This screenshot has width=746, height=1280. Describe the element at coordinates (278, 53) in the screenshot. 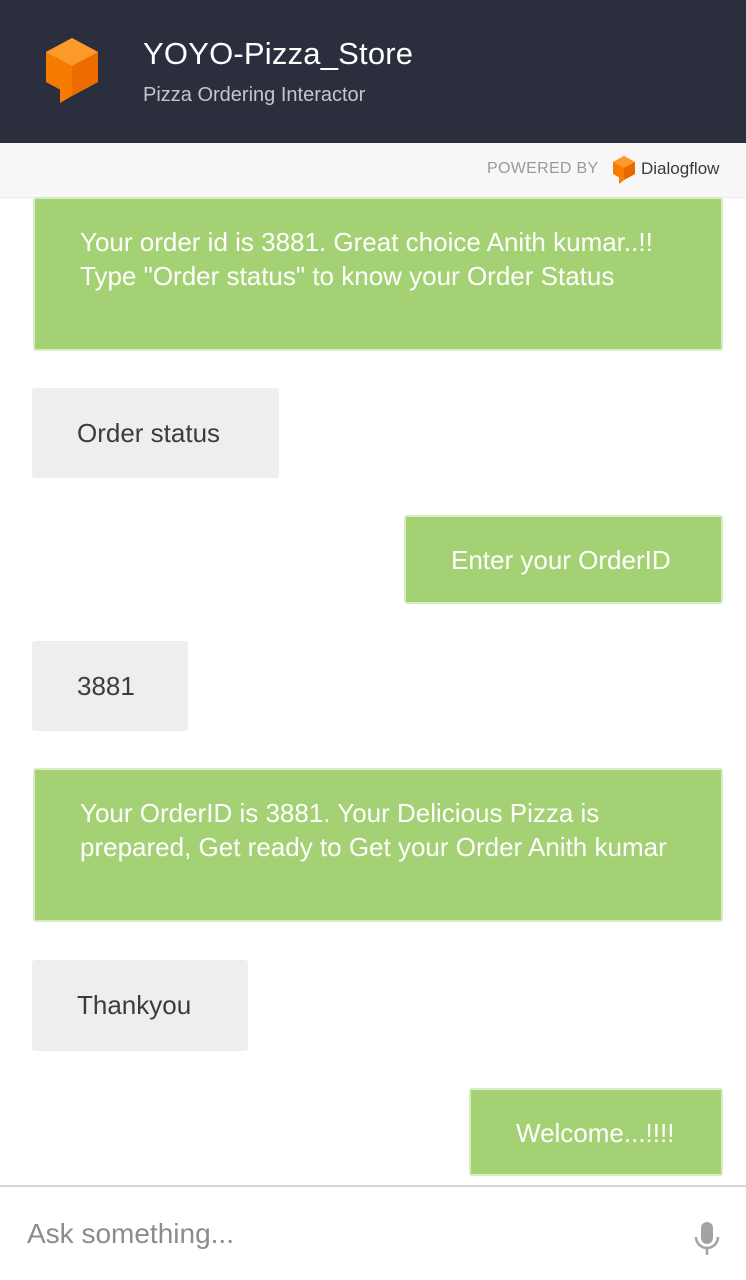

I see `page-title: YOYO-Pizza_Store` at that location.